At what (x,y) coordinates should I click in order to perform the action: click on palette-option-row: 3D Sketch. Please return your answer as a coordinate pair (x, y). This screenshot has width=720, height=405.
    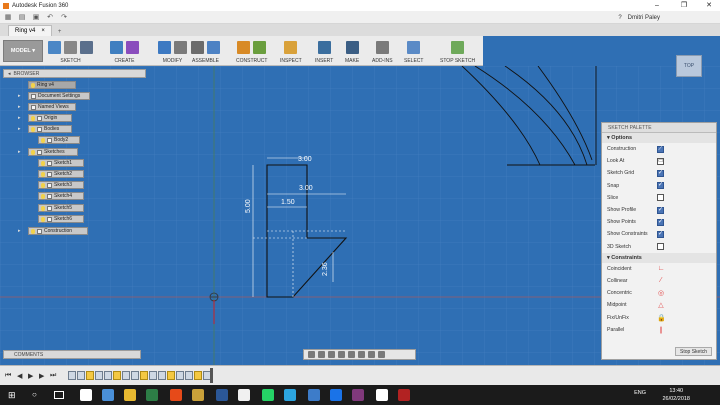
    Looking at the image, I should click on (659, 247).